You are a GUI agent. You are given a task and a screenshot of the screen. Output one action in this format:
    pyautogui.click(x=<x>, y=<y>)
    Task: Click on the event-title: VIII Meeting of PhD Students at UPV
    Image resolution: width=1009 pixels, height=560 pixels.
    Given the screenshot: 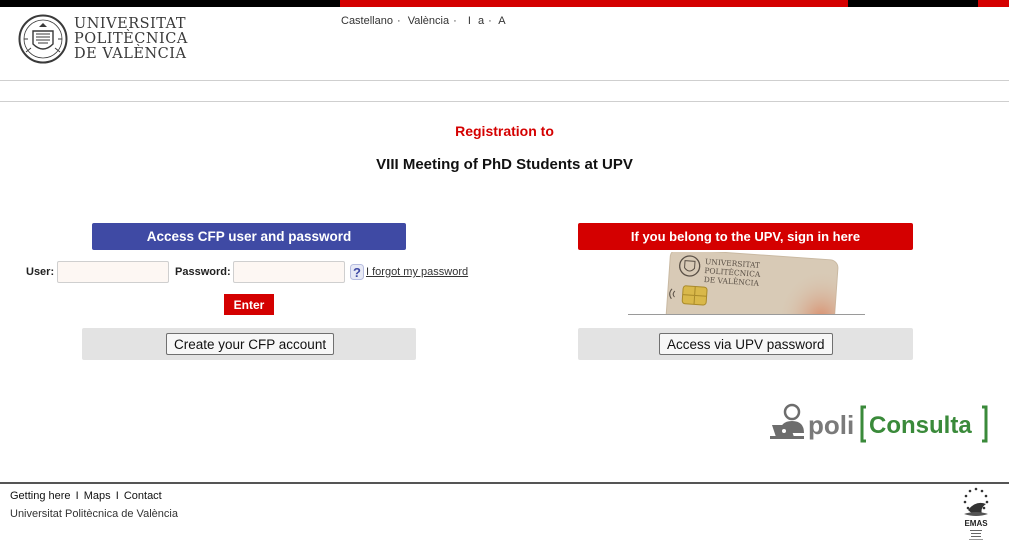 What is the action you would take?
    pyautogui.click(x=504, y=164)
    